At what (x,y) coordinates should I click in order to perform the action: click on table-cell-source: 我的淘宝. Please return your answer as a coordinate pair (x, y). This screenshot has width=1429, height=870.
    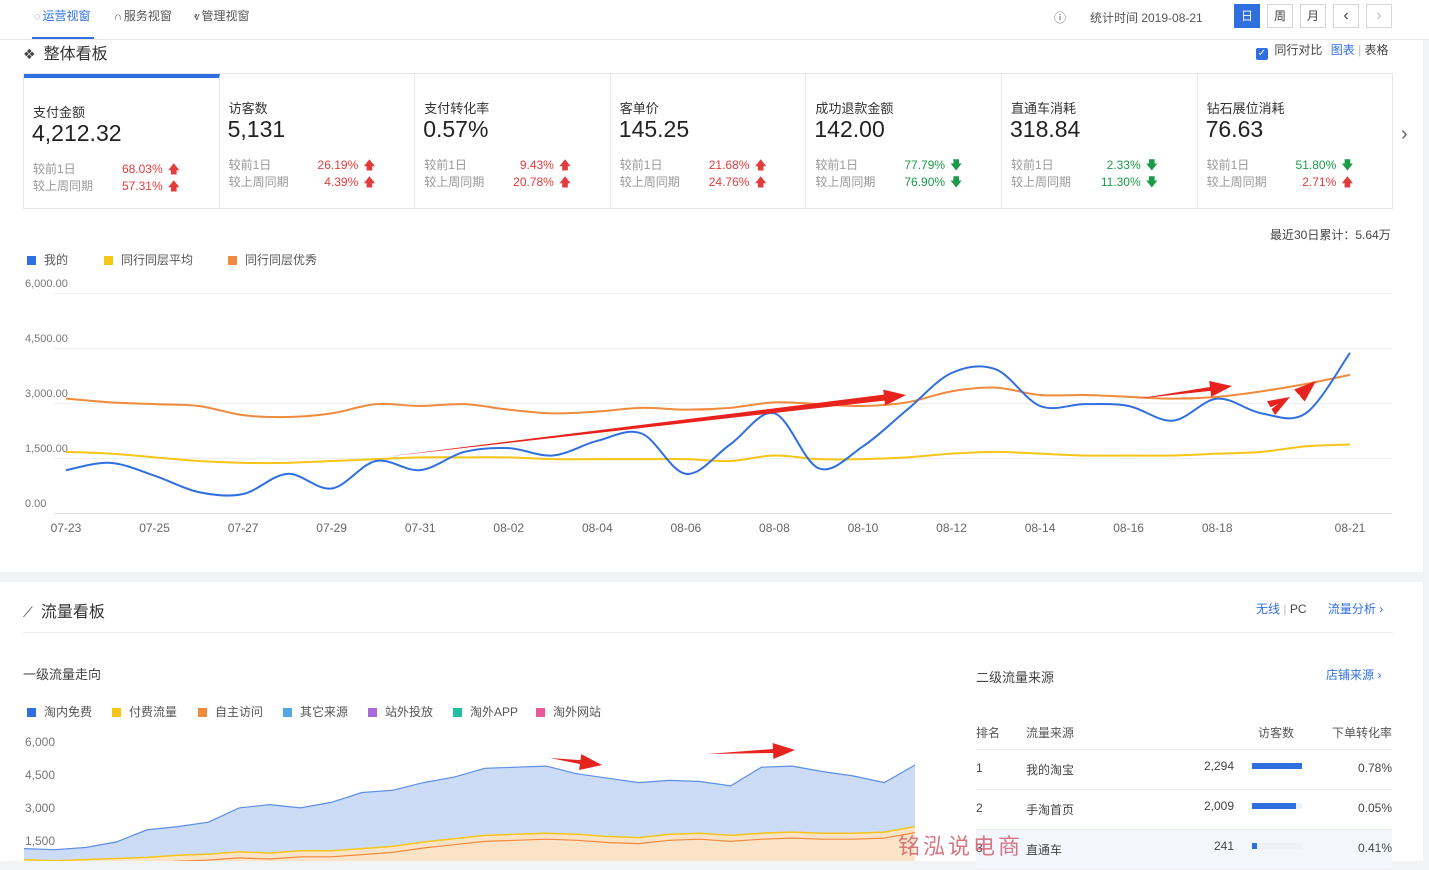
    Looking at the image, I should click on (1050, 769).